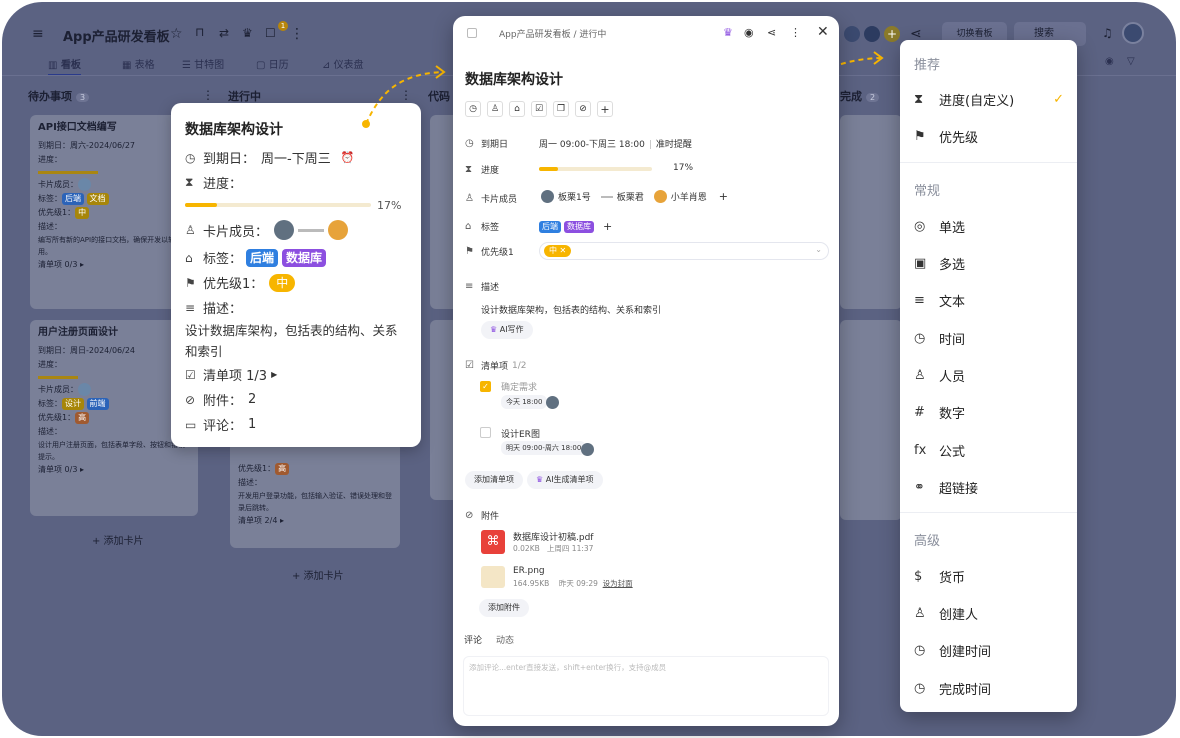 The image size is (1180, 738). Describe the element at coordinates (558, 251) in the screenshot. I see `priority-chip: 中 ✕` at that location.